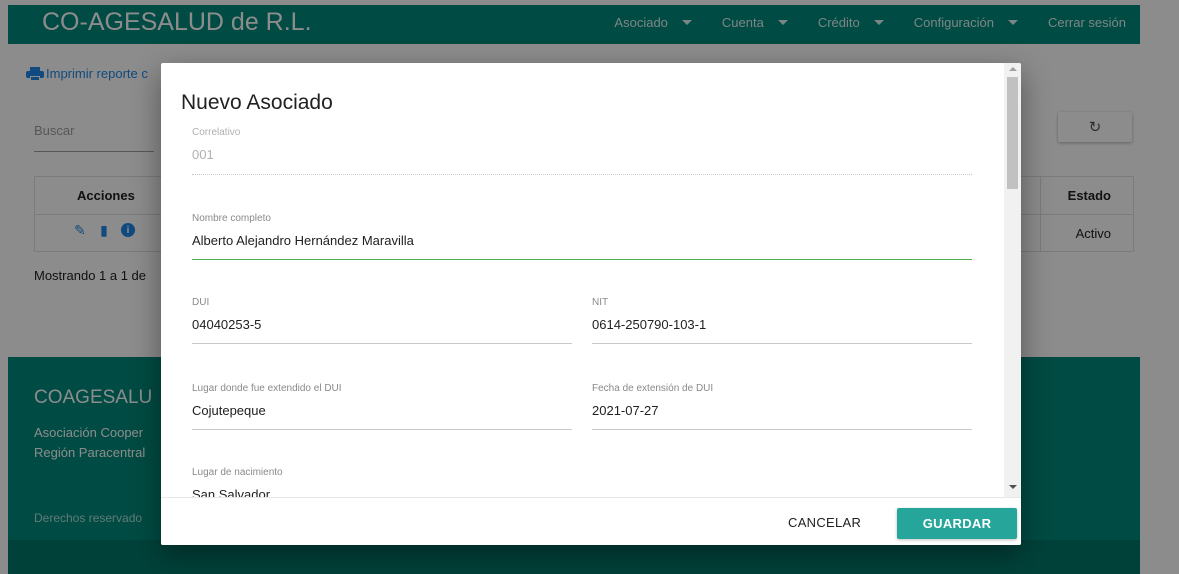 The height and width of the screenshot is (574, 1179). What do you see at coordinates (600, 302) in the screenshot?
I see `nit-label: NIT` at bounding box center [600, 302].